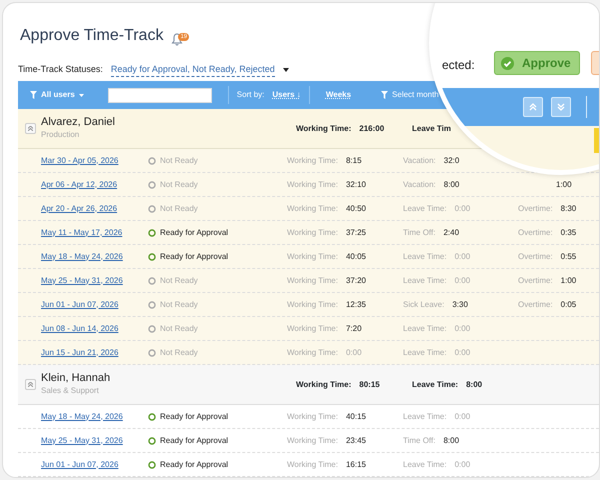  What do you see at coordinates (452, 160) in the screenshot?
I see `field-value: 32:0` at bounding box center [452, 160].